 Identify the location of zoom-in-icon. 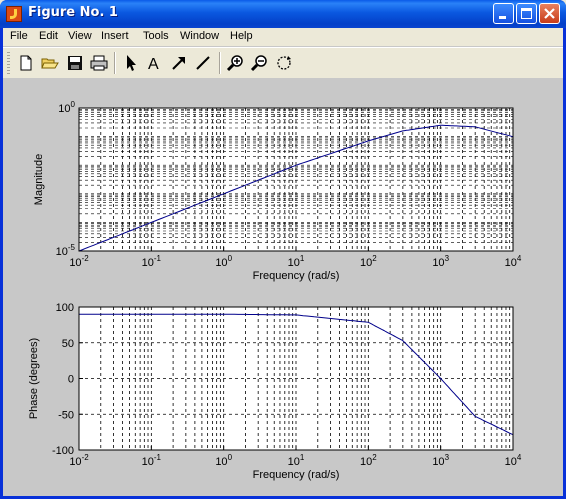
(236, 63).